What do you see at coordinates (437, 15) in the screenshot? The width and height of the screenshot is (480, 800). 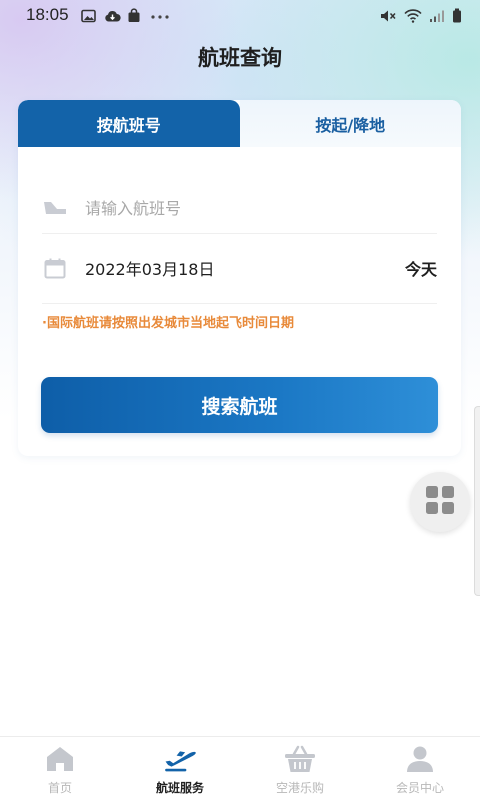 I see `signal-icon` at bounding box center [437, 15].